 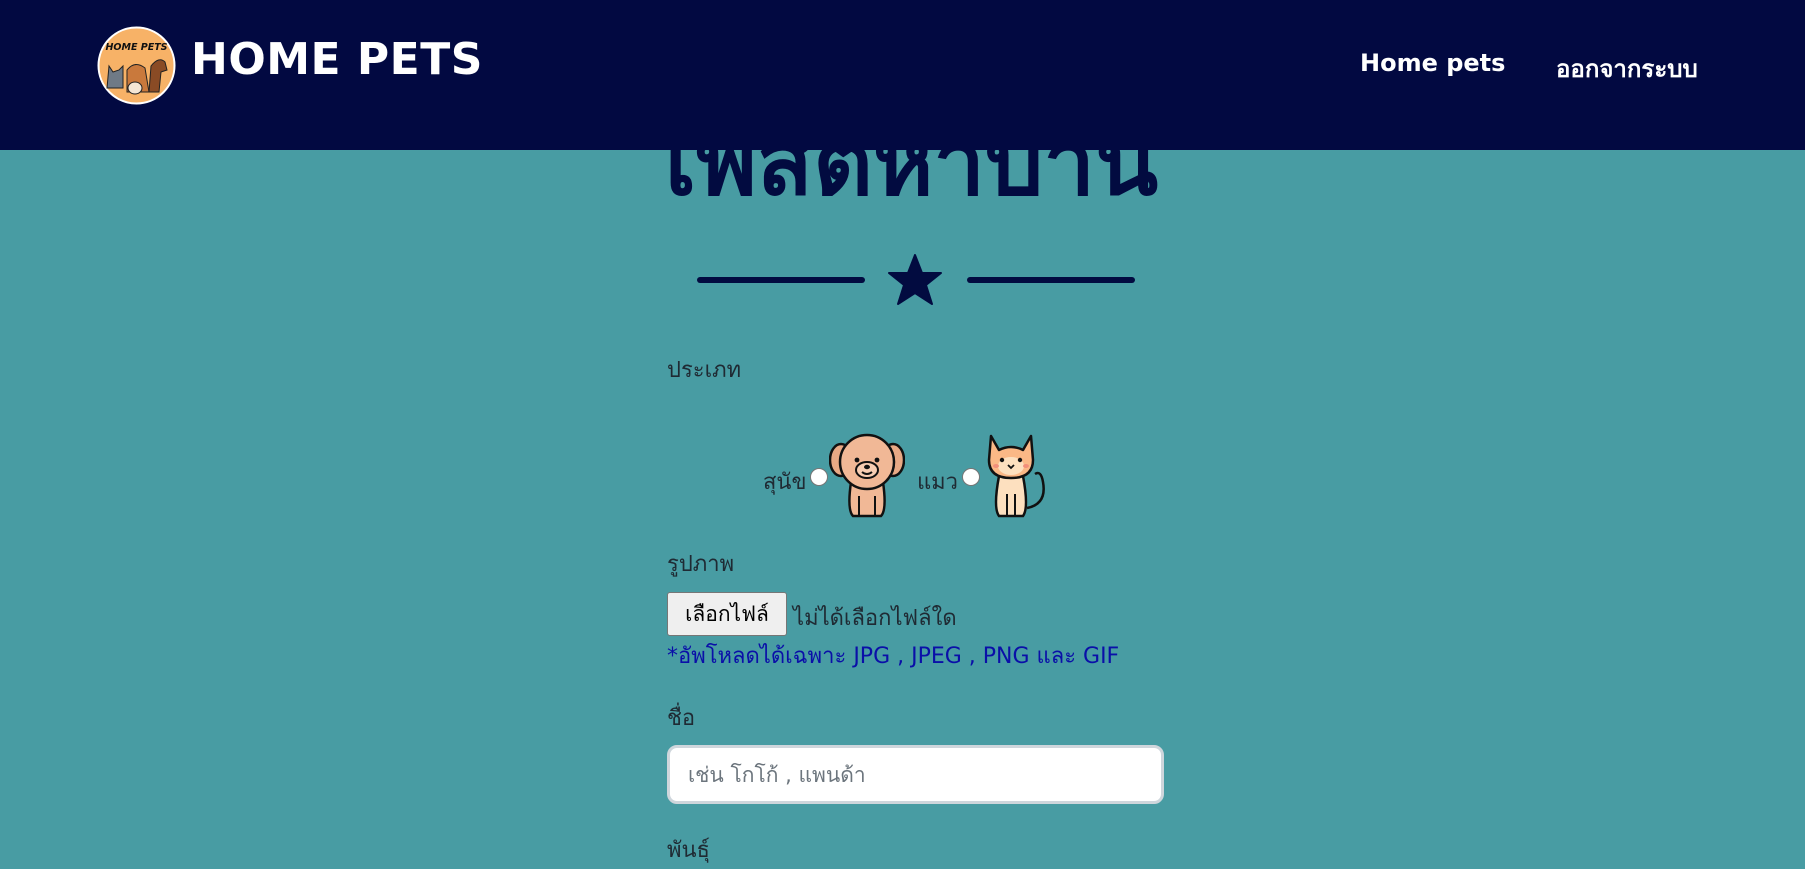 I want to click on breed-label: พันธุ์, so click(x=688, y=850).